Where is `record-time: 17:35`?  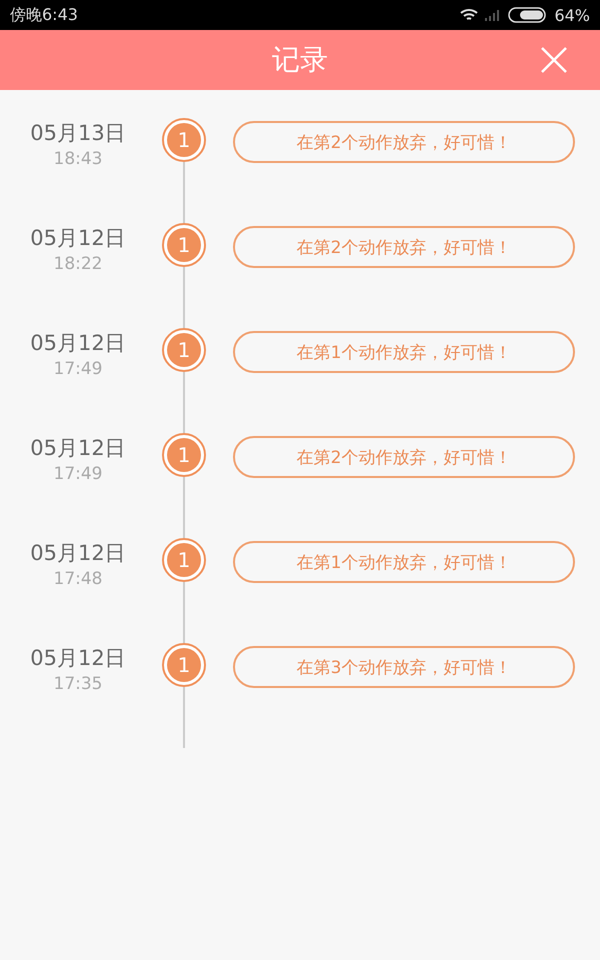 record-time: 17:35 is located at coordinates (78, 684).